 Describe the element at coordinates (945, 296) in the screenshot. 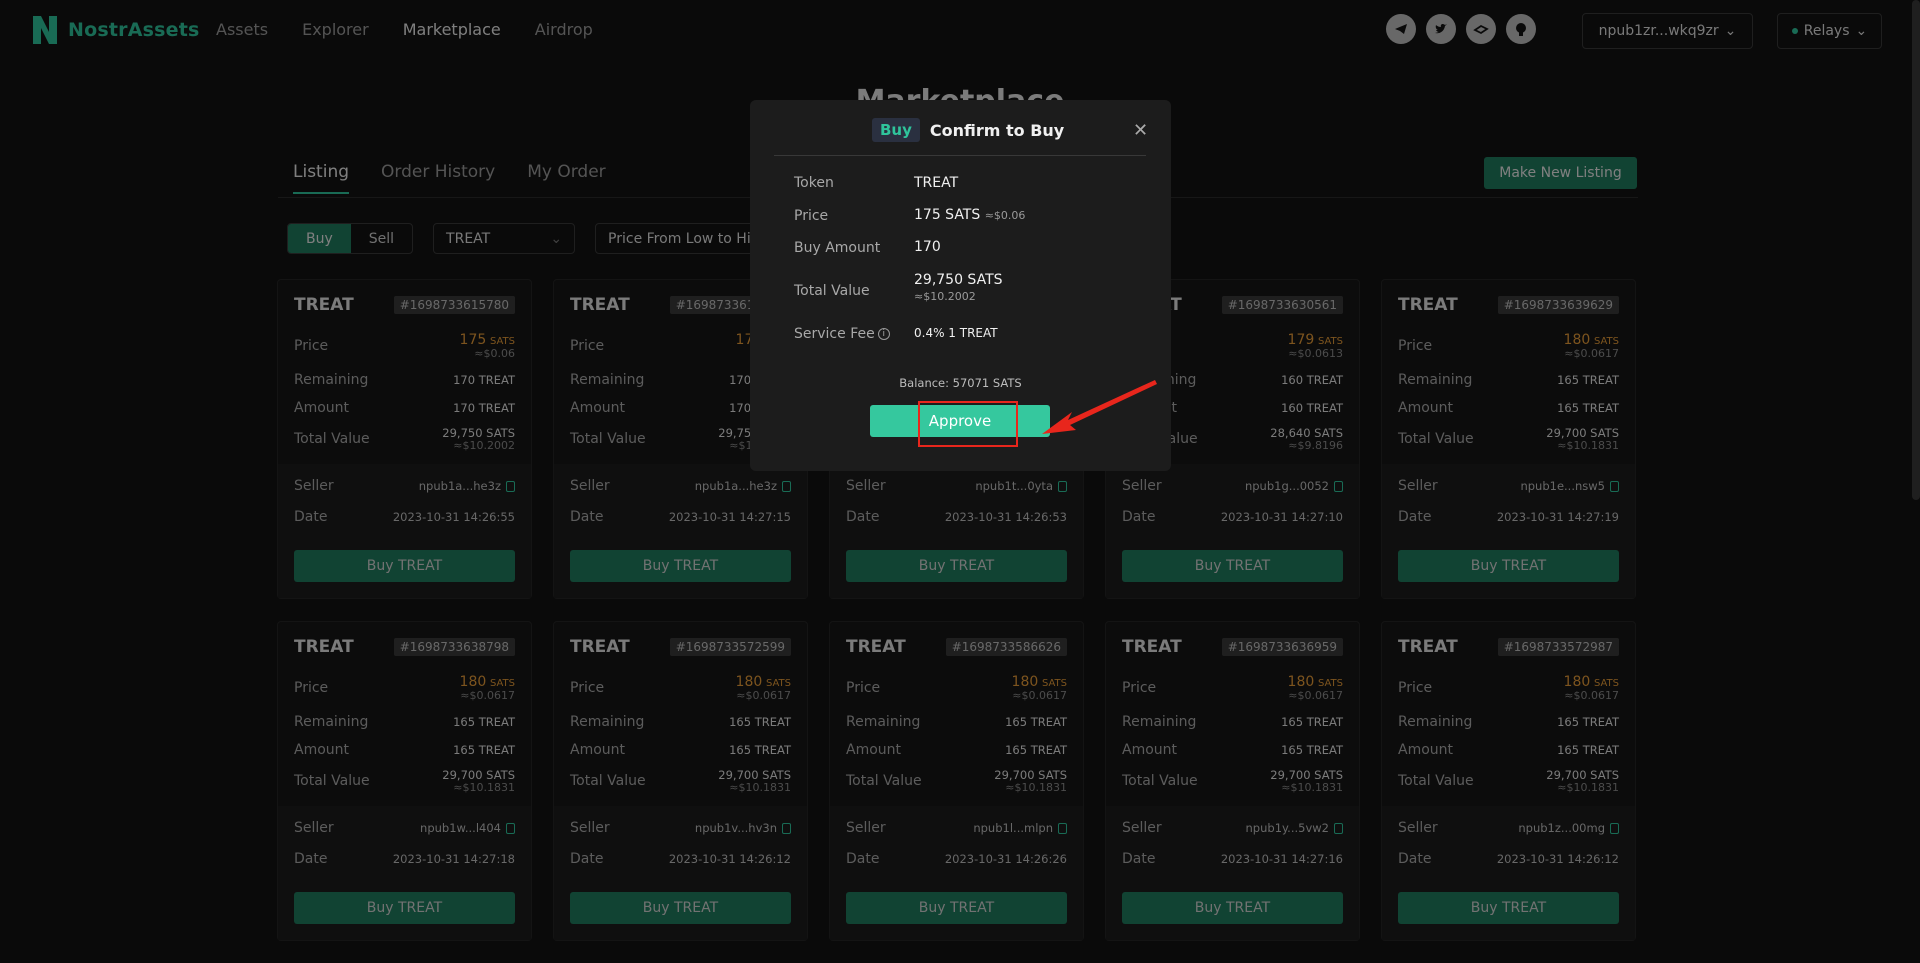

I see `total-usd: ≈$10.2002` at that location.